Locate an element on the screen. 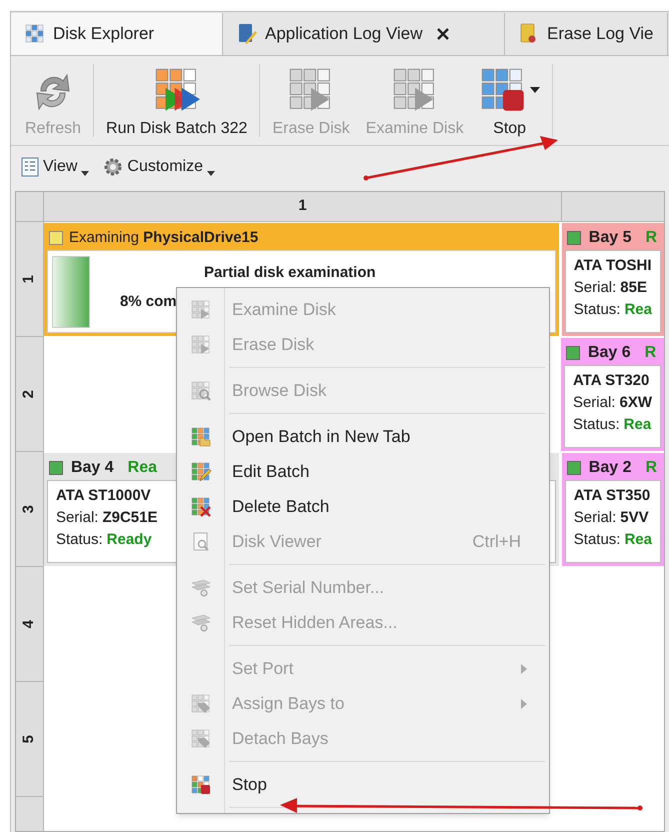 This screenshot has width=669, height=832. bay-state: Rea is located at coordinates (142, 468).